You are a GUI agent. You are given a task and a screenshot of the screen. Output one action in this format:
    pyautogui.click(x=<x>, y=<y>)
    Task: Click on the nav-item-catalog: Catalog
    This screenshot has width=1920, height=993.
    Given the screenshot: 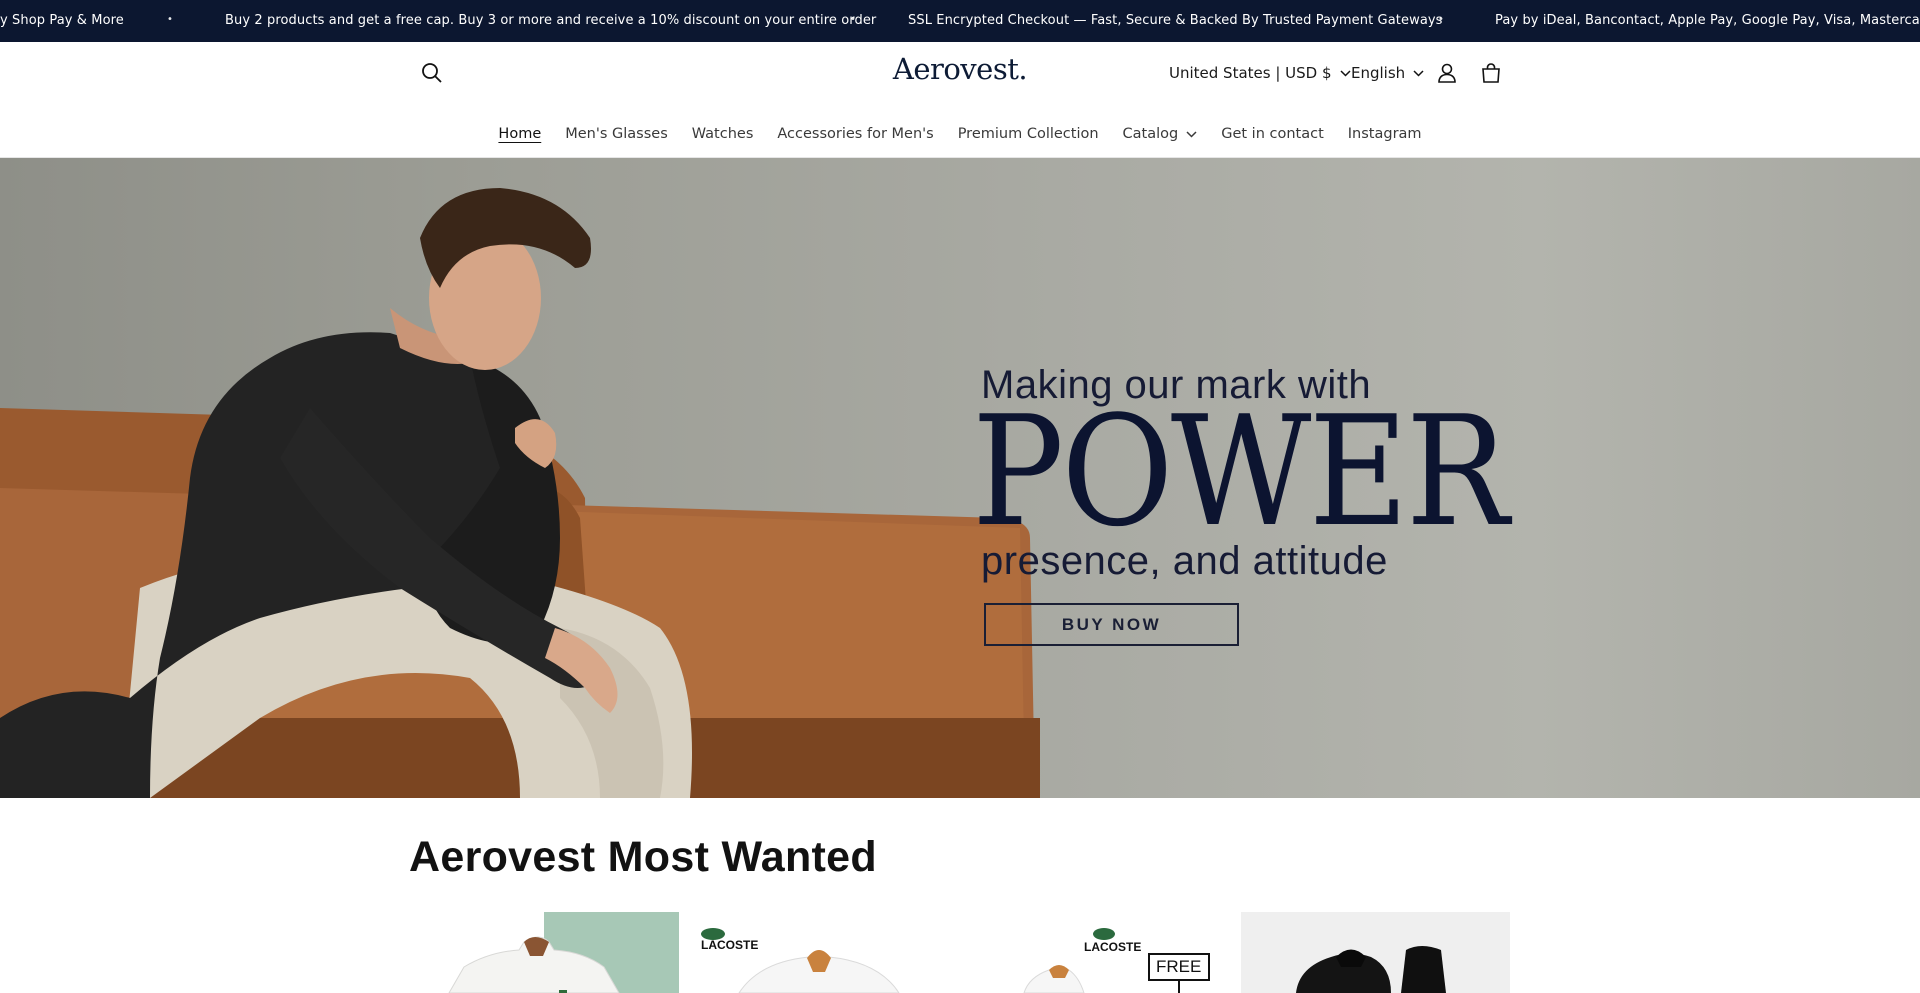 What is the action you would take?
    pyautogui.click(x=1160, y=134)
    